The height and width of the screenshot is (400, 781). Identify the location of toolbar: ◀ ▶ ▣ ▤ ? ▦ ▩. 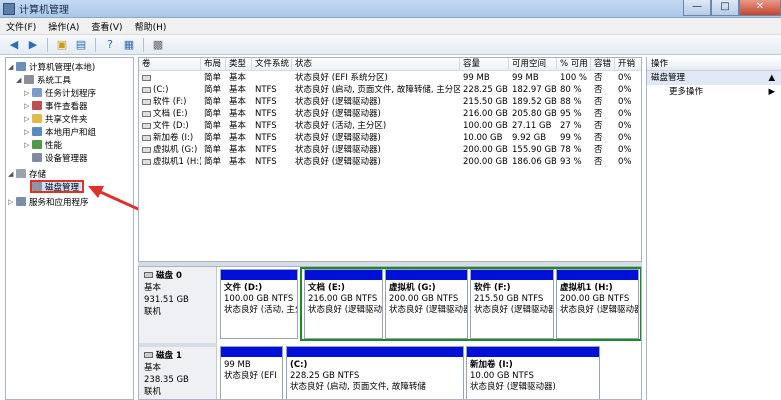
(390, 45).